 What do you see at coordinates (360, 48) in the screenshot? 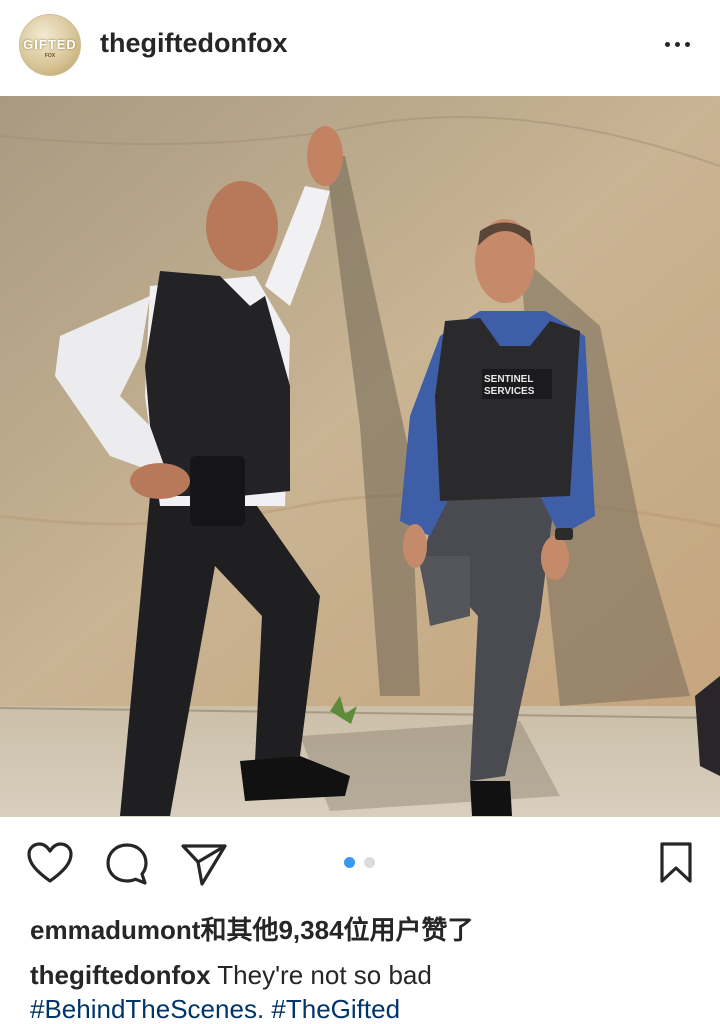
I see `post-header: GIFTED FOX thegiftedonfox` at bounding box center [360, 48].